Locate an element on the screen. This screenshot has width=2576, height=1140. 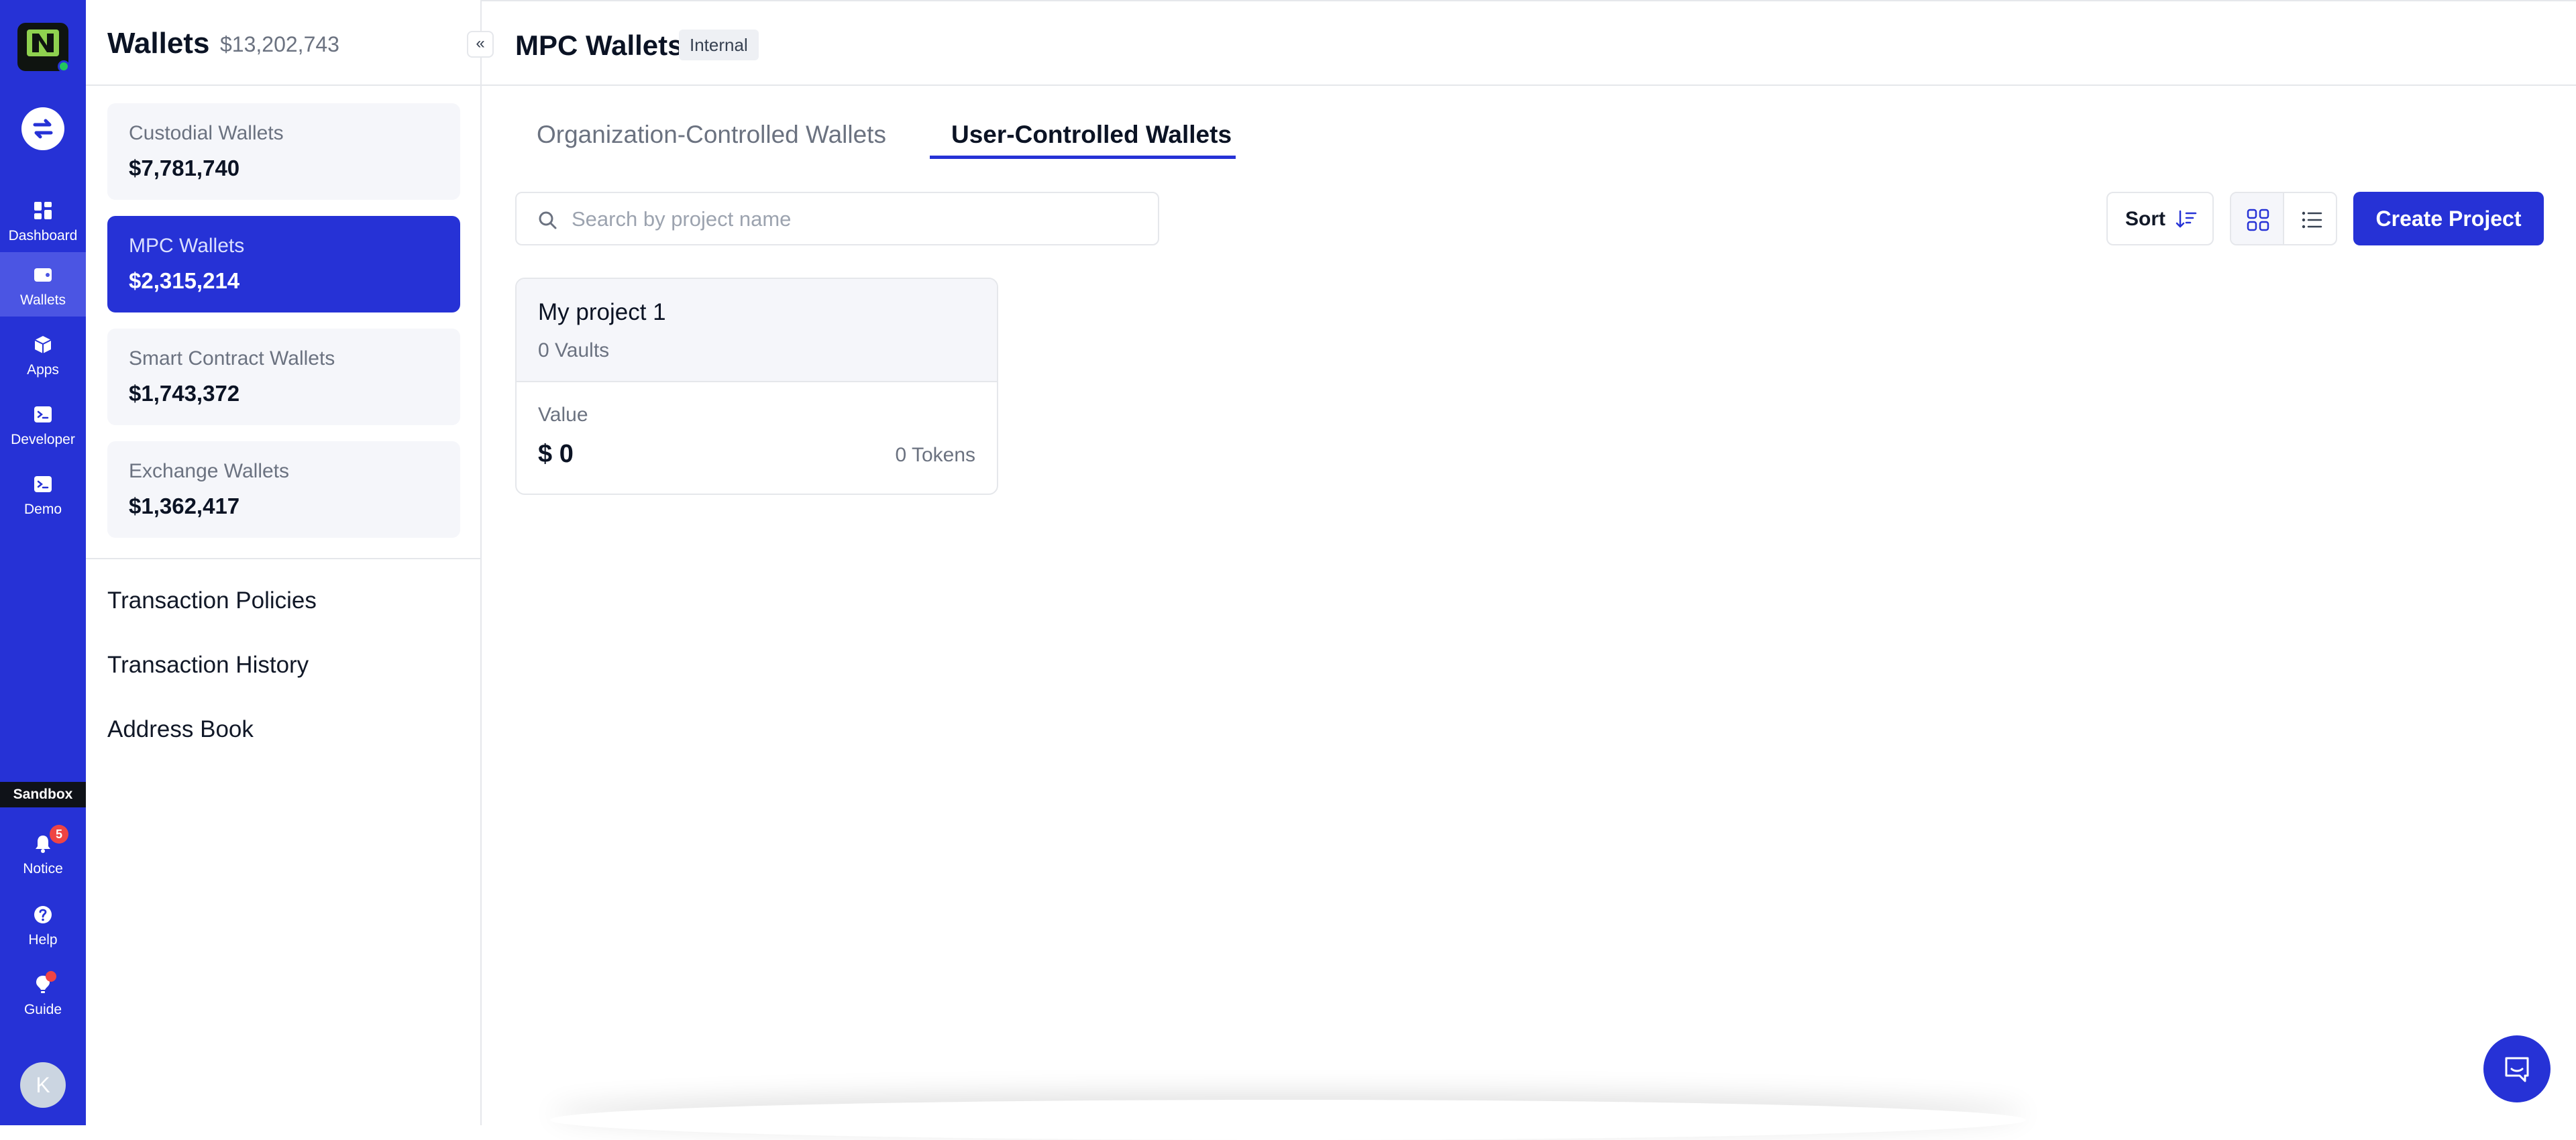
page-header: MPC Wallets Internal is located at coordinates (1529, 43).